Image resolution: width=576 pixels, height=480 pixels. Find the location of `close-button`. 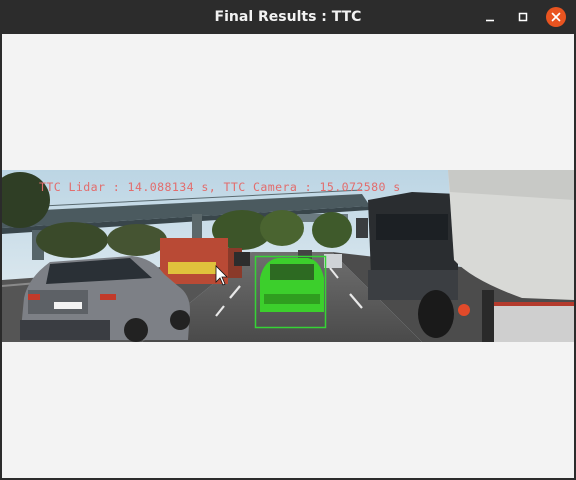

close-button is located at coordinates (556, 17).